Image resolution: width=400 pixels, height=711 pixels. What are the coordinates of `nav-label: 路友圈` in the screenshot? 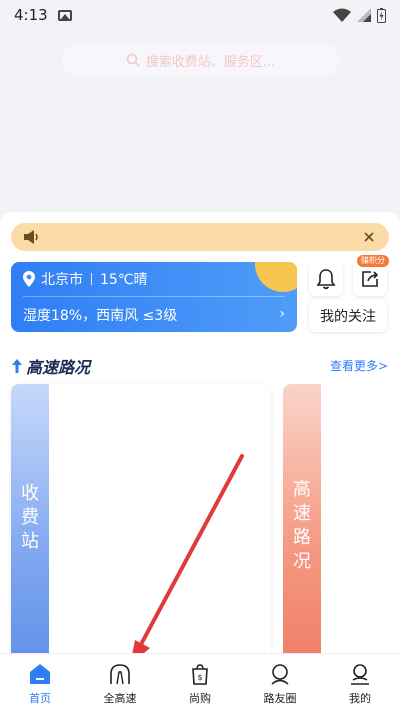 It's located at (280, 698).